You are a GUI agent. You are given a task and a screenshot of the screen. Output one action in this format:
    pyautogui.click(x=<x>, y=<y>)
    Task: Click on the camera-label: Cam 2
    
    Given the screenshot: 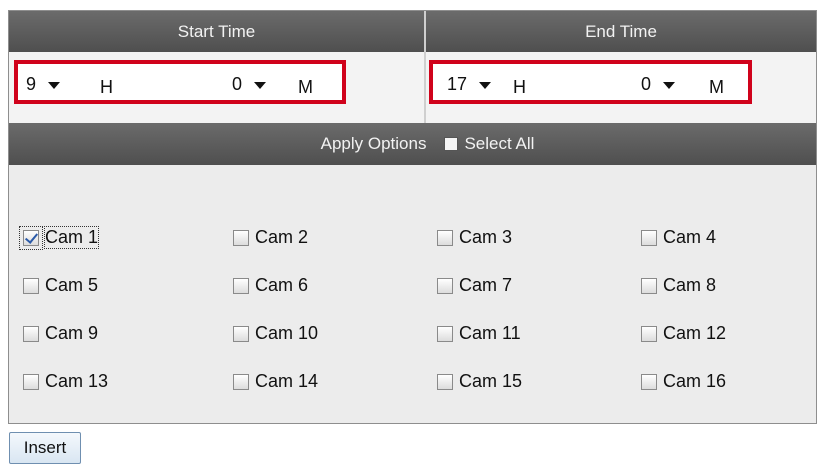 What is the action you would take?
    pyautogui.click(x=281, y=237)
    